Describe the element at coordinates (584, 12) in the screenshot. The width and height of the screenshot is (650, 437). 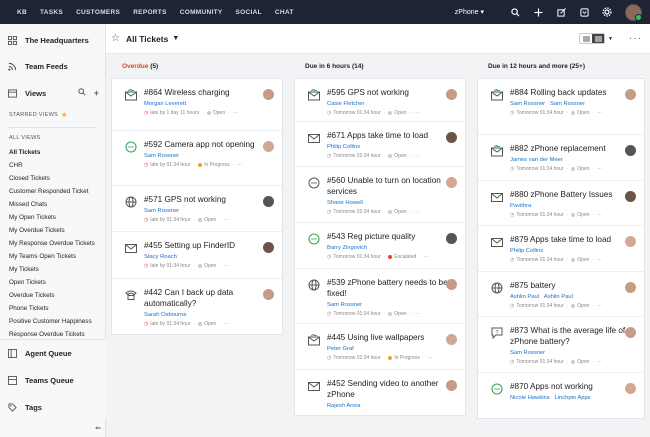
I see `notifications-icon` at that location.